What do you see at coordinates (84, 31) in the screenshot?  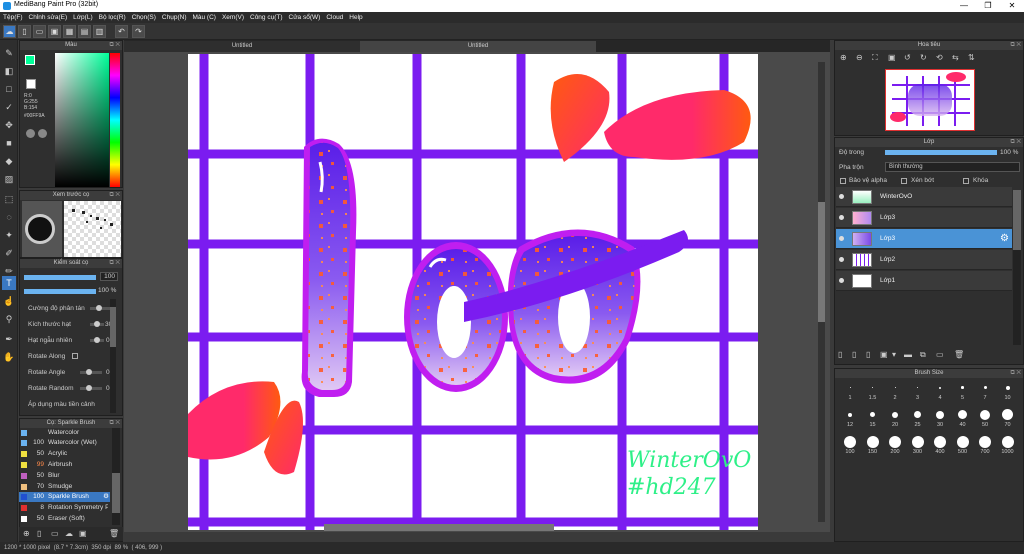 I see `snap-icon: ▤` at bounding box center [84, 31].